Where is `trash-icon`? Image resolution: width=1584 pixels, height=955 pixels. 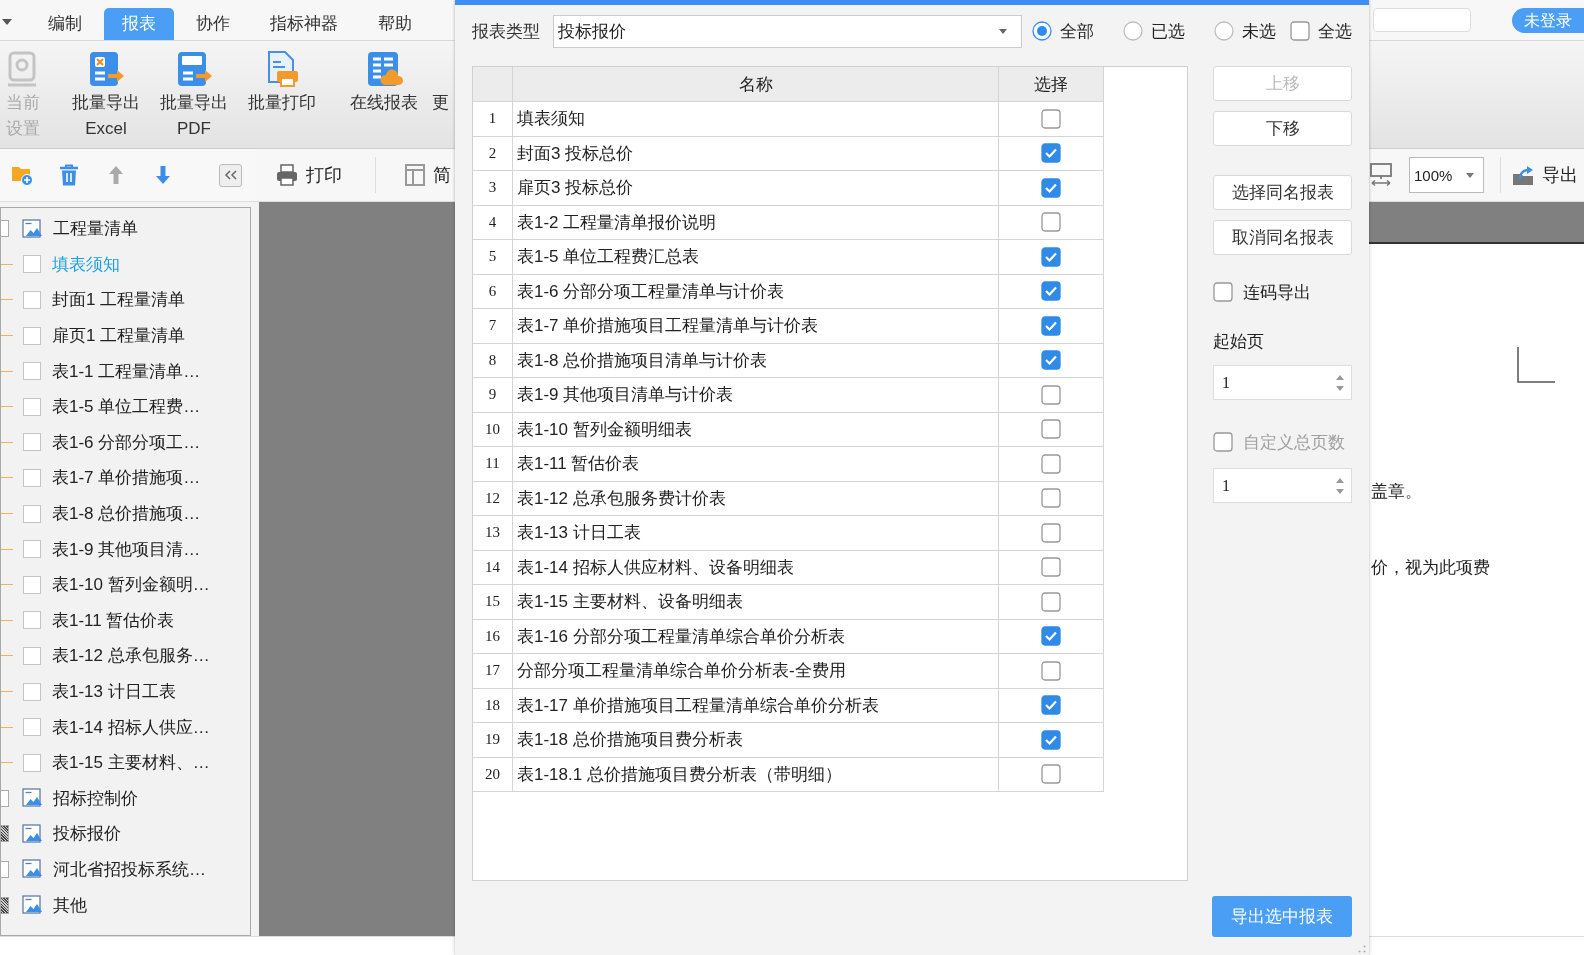
trash-icon is located at coordinates (69, 175).